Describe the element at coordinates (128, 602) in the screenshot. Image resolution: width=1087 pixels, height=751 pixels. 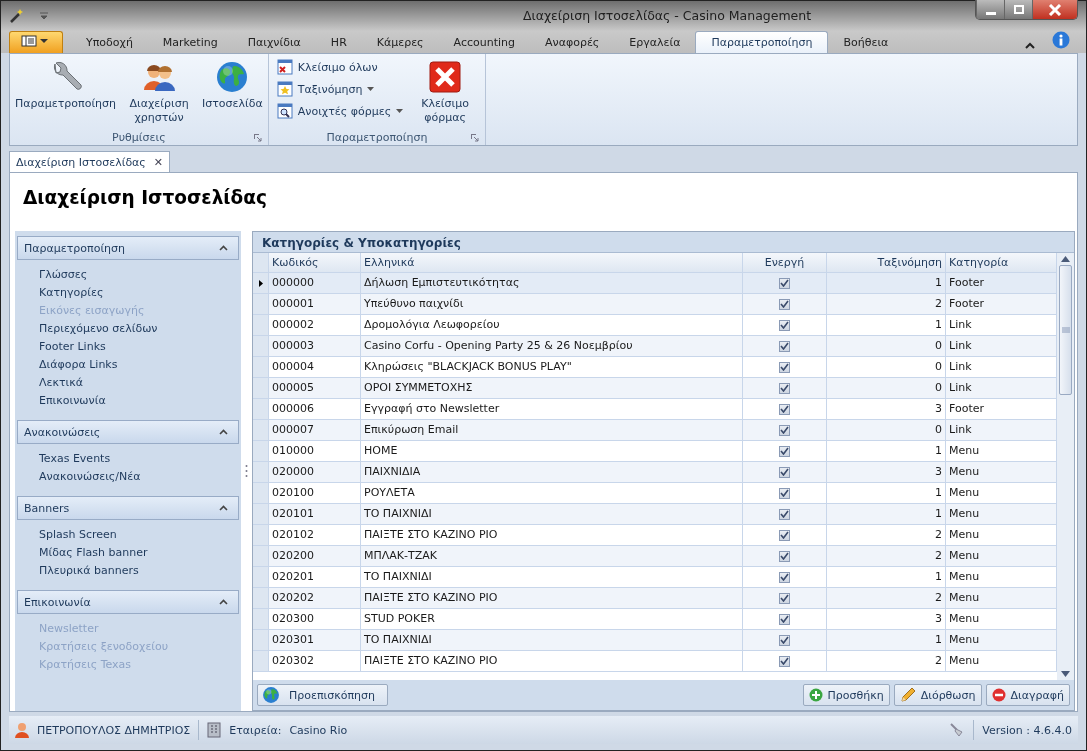
I see `group-header: Επικοινωνία` at that location.